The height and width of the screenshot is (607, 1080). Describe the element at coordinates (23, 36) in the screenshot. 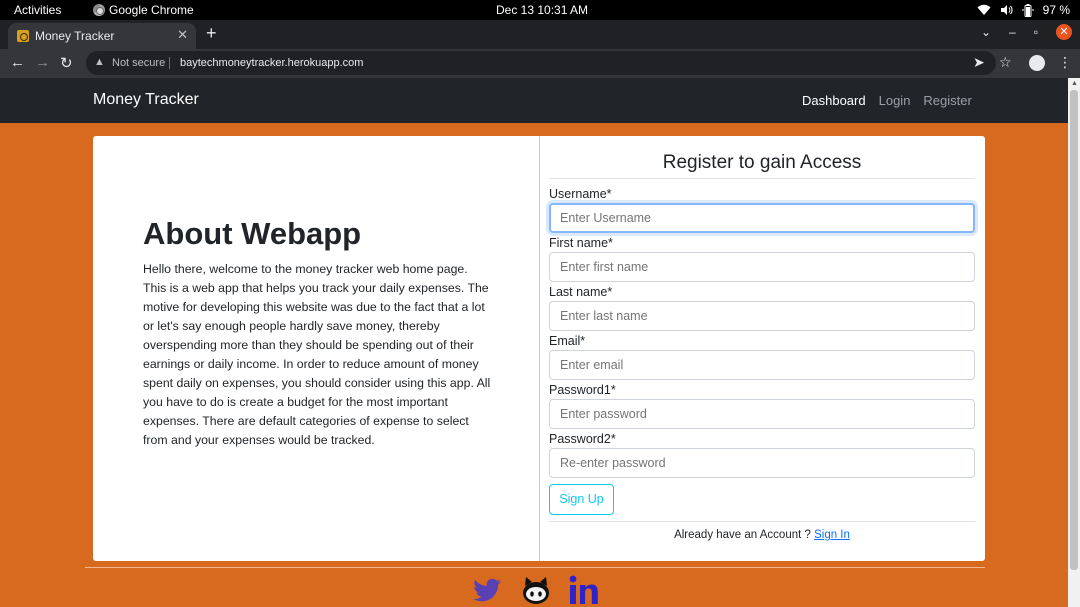

I see `site-favicon-icon` at that location.